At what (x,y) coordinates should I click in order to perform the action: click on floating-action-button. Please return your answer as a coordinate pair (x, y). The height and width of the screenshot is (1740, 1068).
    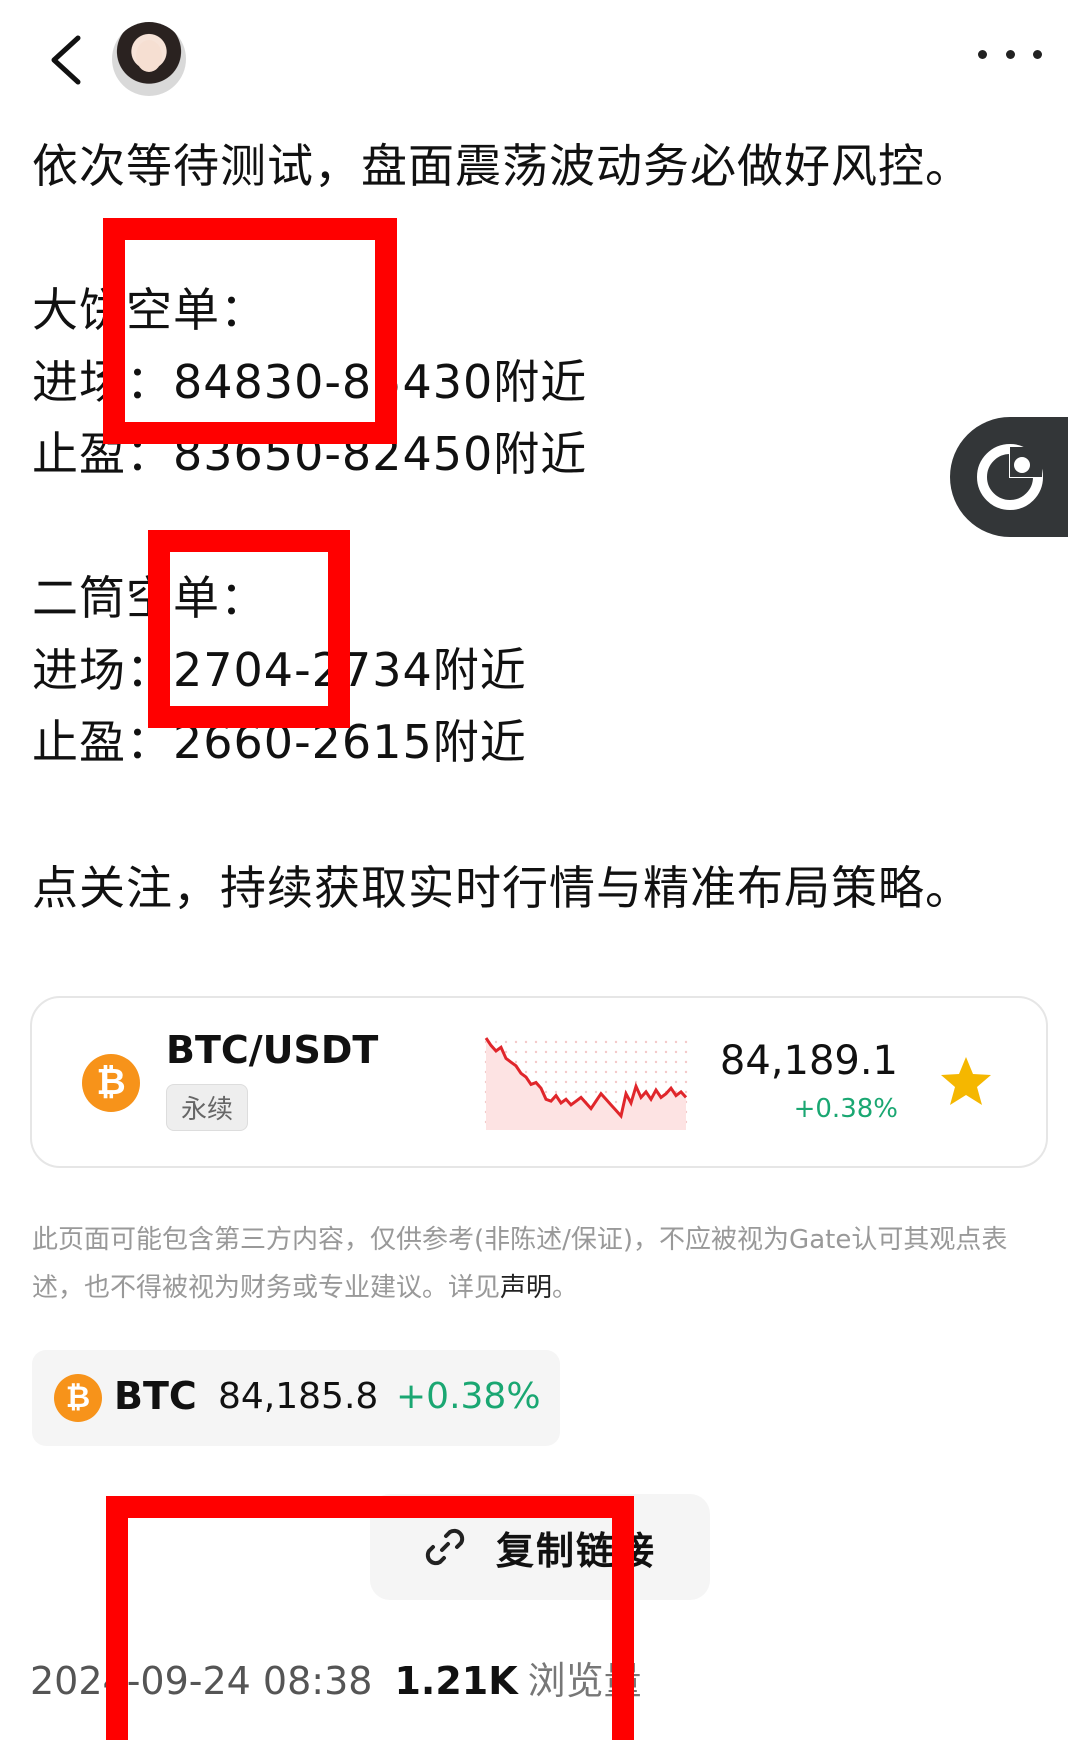
    Looking at the image, I should click on (1009, 477).